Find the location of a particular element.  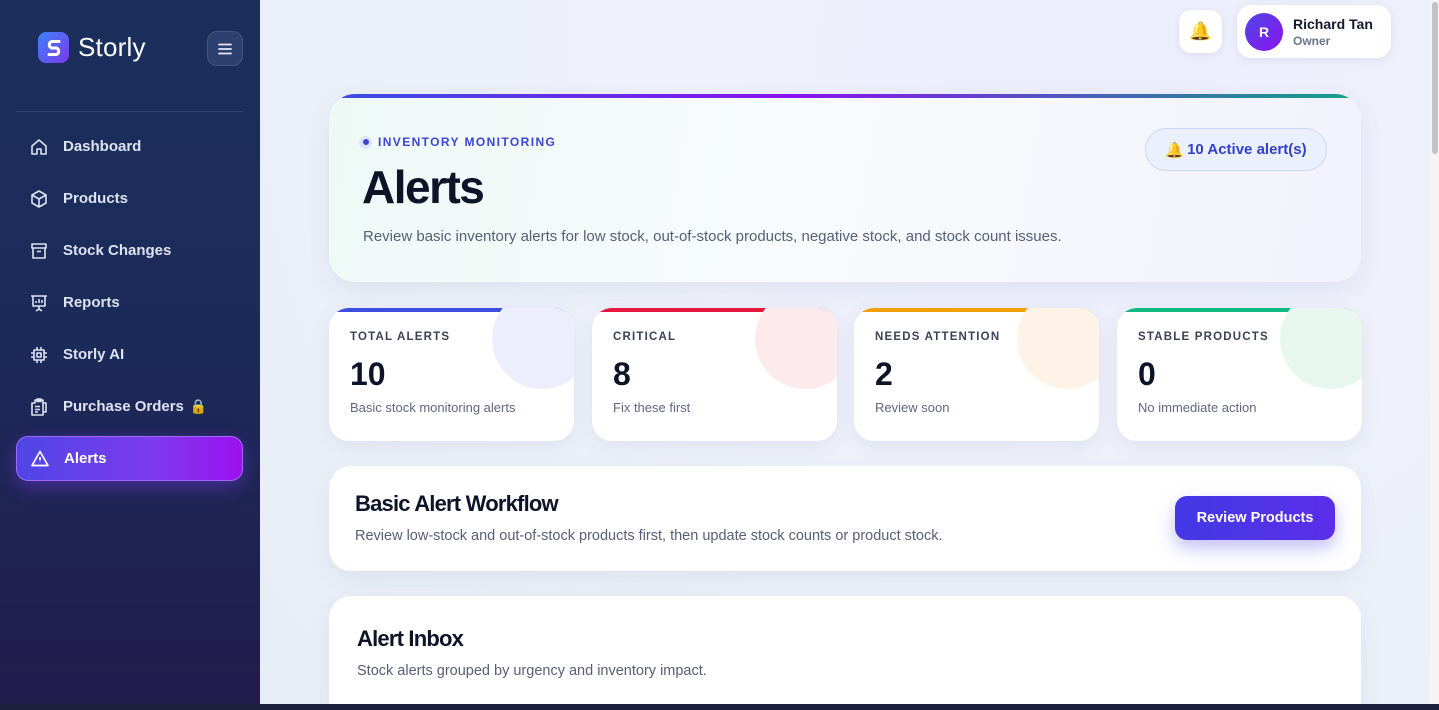

storly-logo-icon is located at coordinates (53, 47).